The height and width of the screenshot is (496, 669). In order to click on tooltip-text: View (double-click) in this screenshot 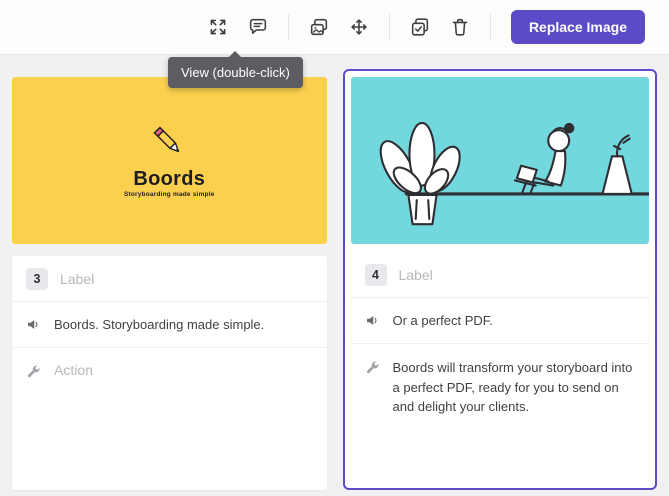, I will do `click(235, 72)`.